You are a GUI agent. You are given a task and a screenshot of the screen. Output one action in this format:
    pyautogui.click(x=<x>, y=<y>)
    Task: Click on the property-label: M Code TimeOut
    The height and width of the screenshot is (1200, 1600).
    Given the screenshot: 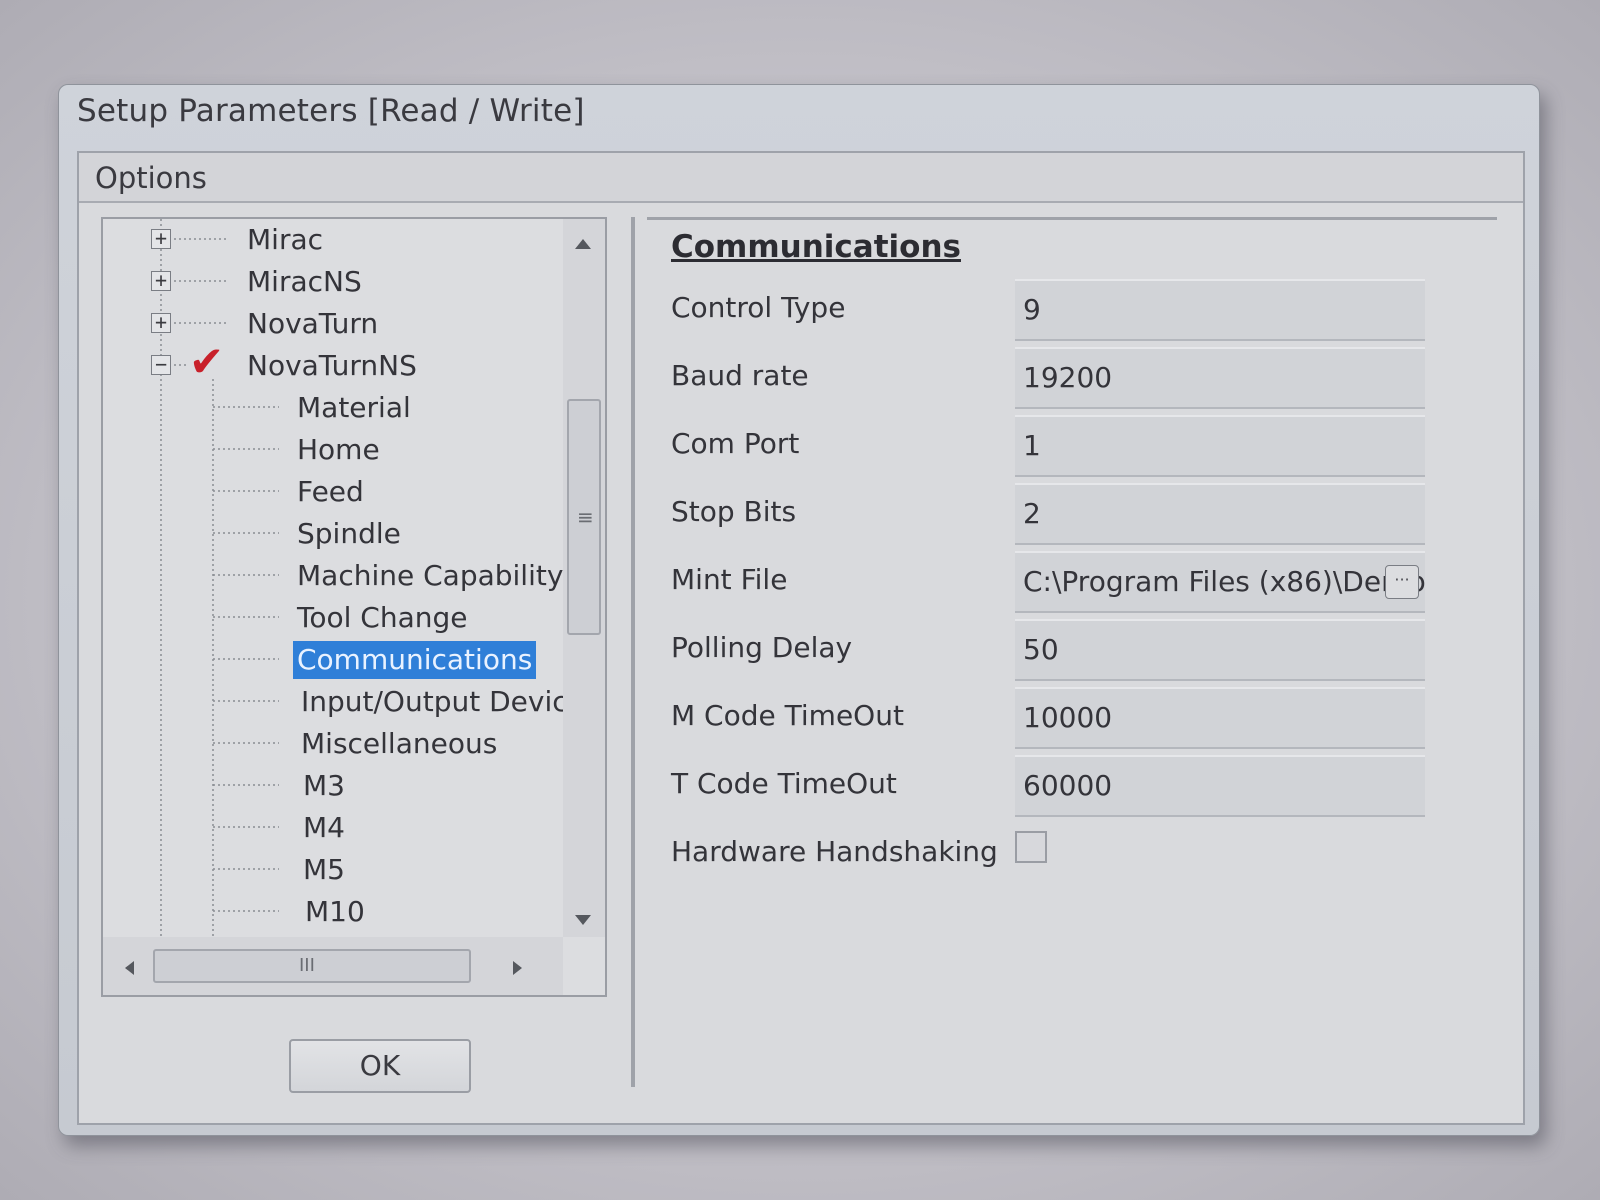 What is the action you would take?
    pyautogui.click(x=787, y=715)
    